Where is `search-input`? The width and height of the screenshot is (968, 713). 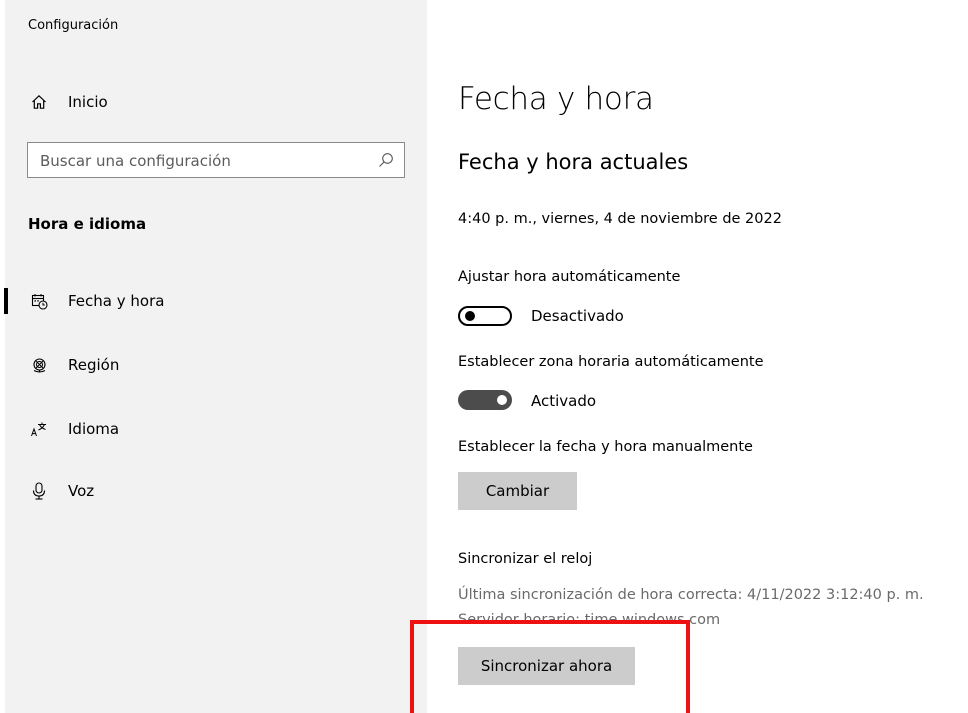
search-input is located at coordinates (200, 161).